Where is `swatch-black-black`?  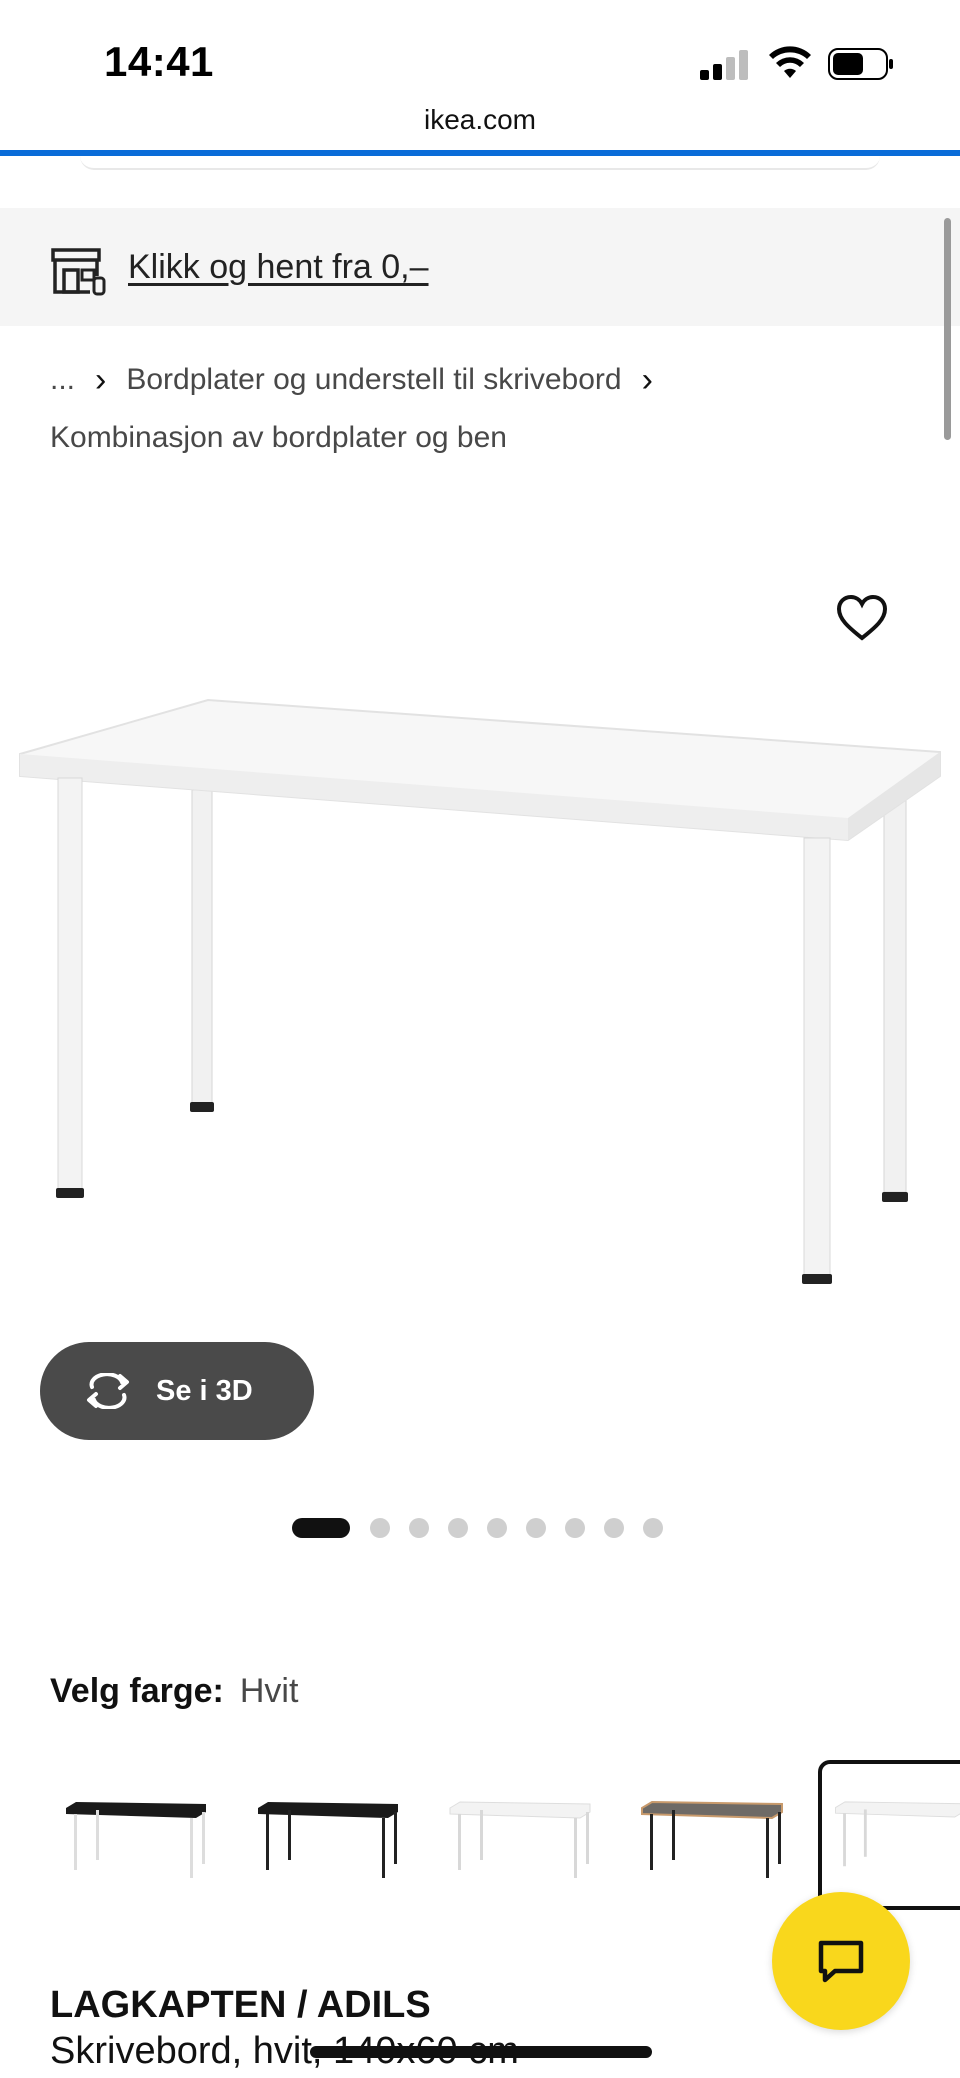 swatch-black-black is located at coordinates (328, 1835).